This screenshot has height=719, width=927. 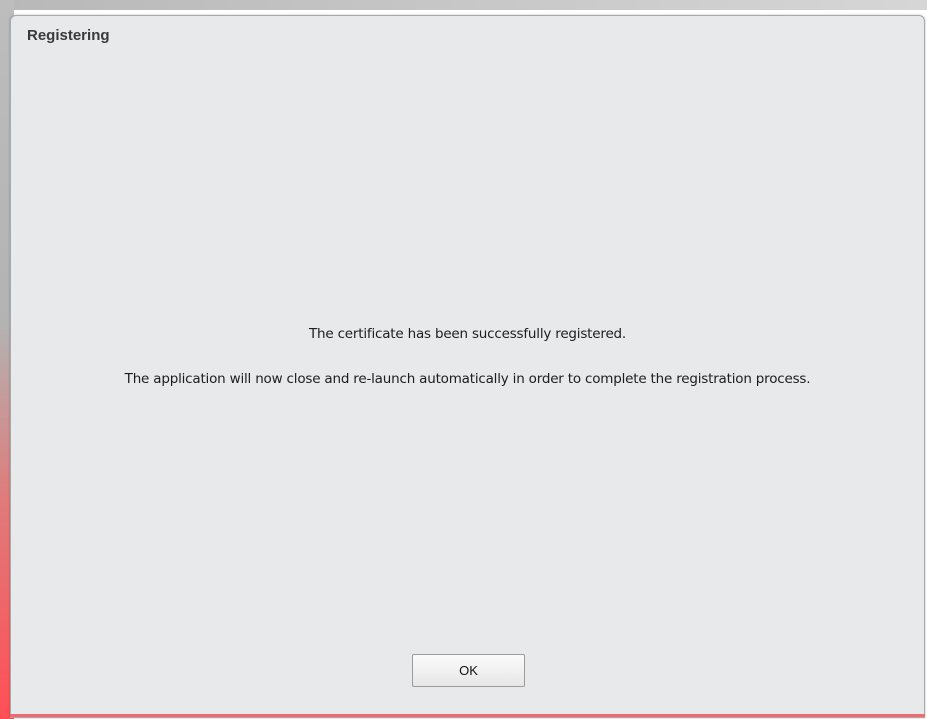 I want to click on dialog-bottom-edge, so click(x=467, y=715).